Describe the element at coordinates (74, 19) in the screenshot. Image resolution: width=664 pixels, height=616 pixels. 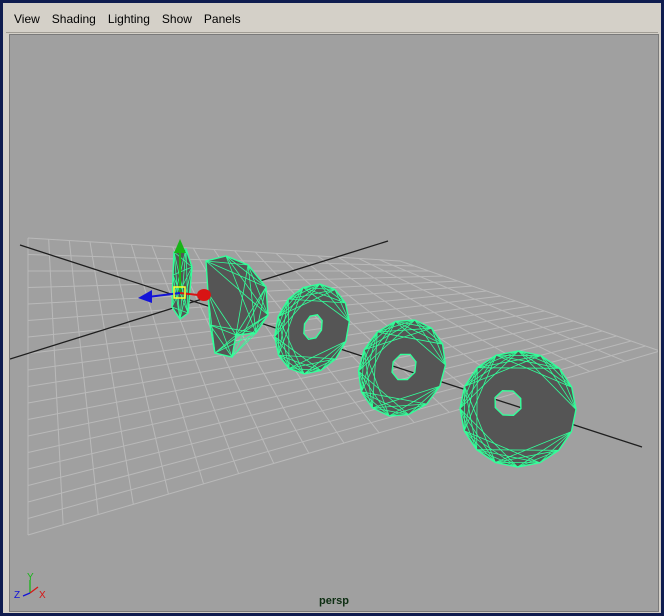
I see `menu-shading: Shading` at that location.